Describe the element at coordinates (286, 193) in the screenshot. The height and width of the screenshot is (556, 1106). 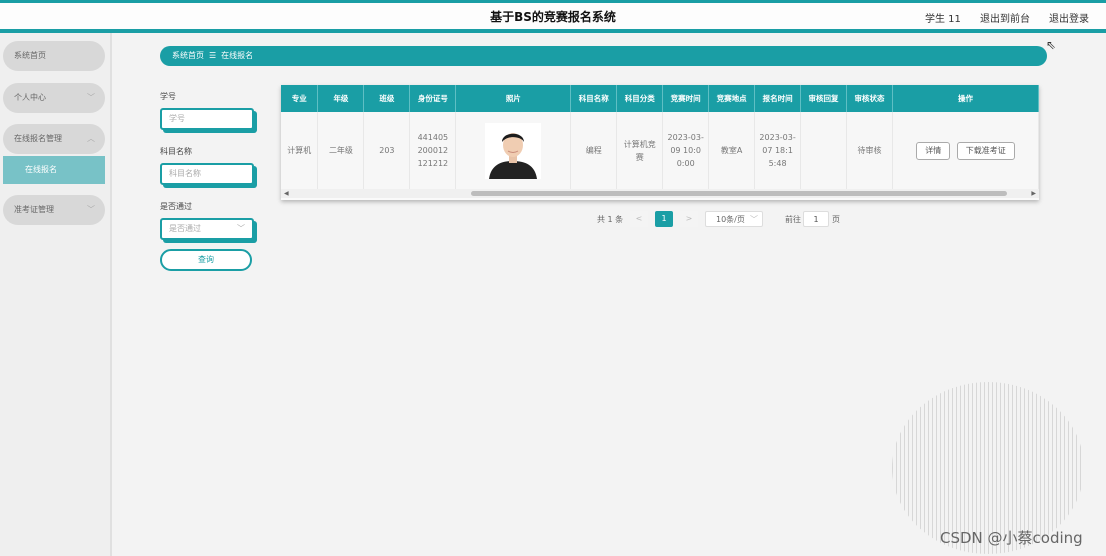
I see `scroll-left-icon: ◀` at that location.